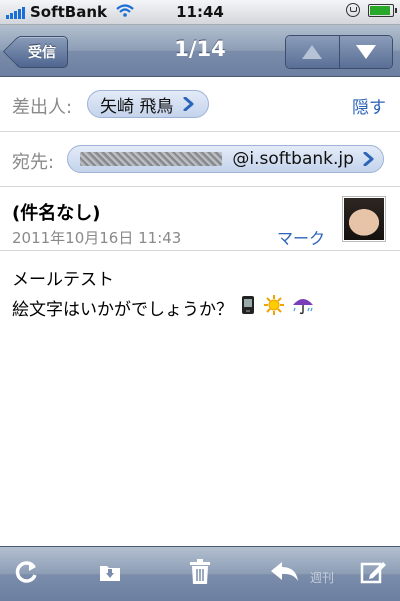 This screenshot has height=601, width=400. What do you see at coordinates (248, 310) in the screenshot?
I see `phone-emoji-icon` at bounding box center [248, 310].